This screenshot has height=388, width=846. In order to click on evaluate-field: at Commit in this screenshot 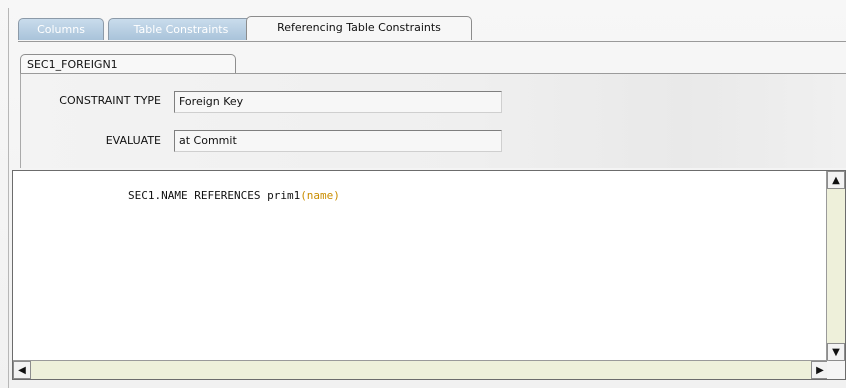, I will do `click(338, 141)`.